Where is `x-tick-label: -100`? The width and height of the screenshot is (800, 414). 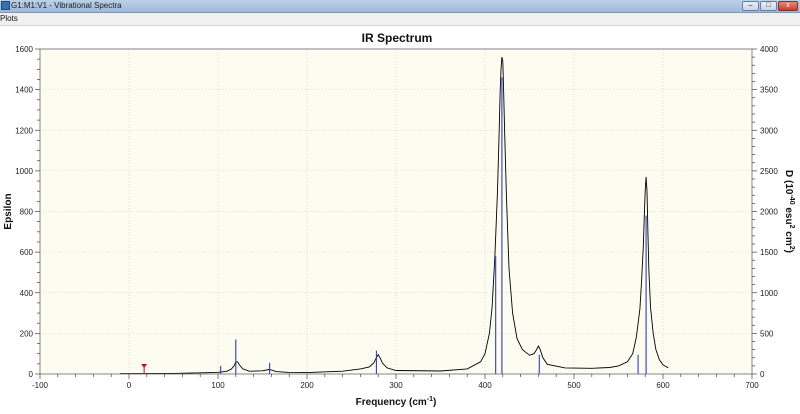 x-tick-label: -100 is located at coordinates (40, 385).